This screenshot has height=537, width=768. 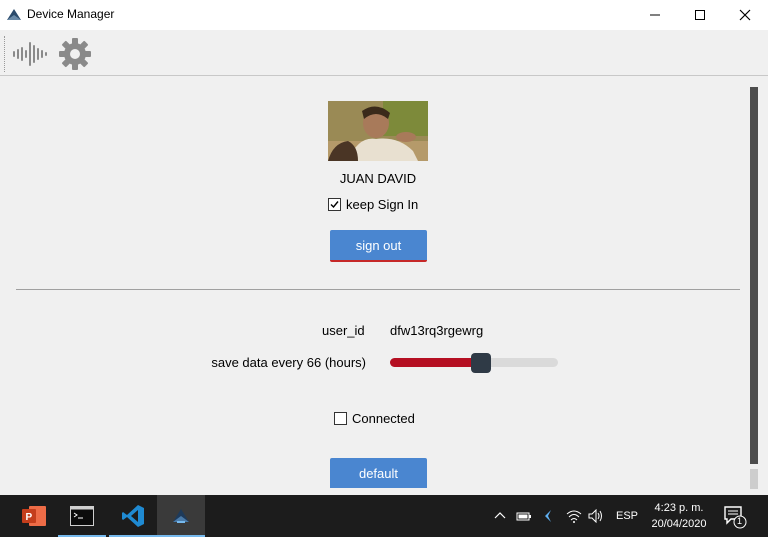 What do you see at coordinates (75, 54) in the screenshot?
I see `gear-icon` at bounding box center [75, 54].